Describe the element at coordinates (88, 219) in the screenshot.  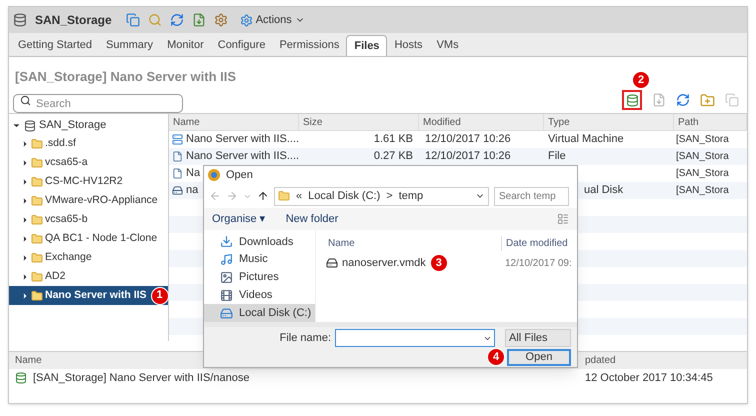
I see `tree-item: vcsa65-b` at that location.